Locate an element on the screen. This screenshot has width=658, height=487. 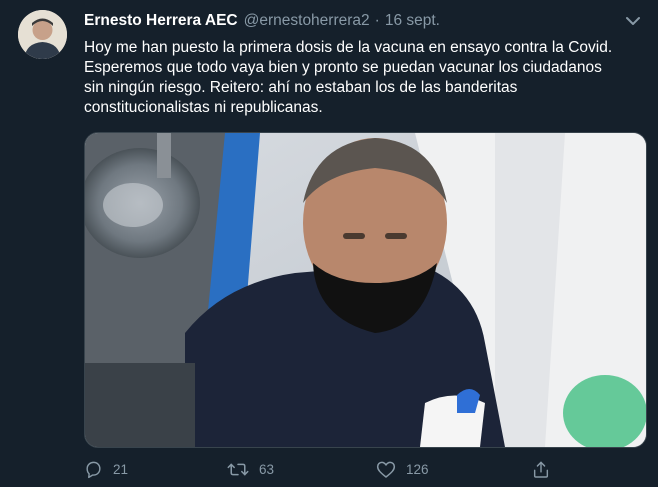
tweet-actions: 21 63 126 is located at coordinates (319, 469).